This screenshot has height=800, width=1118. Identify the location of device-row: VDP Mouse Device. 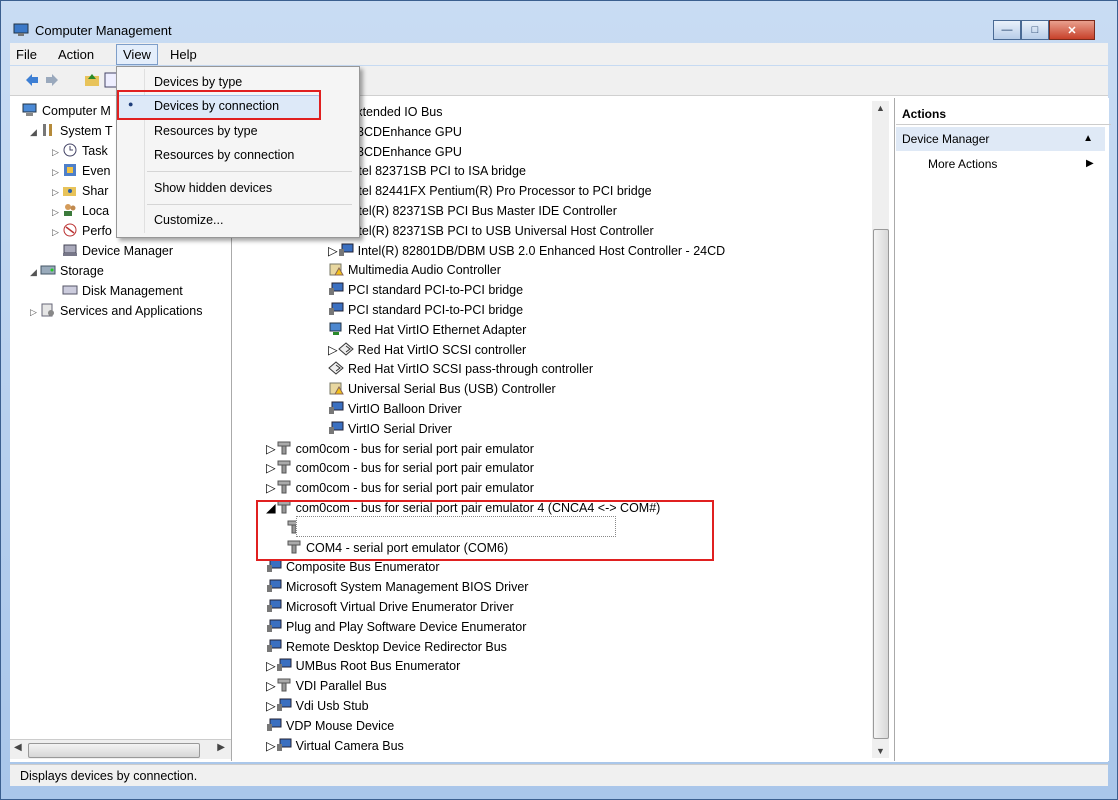
(330, 726).